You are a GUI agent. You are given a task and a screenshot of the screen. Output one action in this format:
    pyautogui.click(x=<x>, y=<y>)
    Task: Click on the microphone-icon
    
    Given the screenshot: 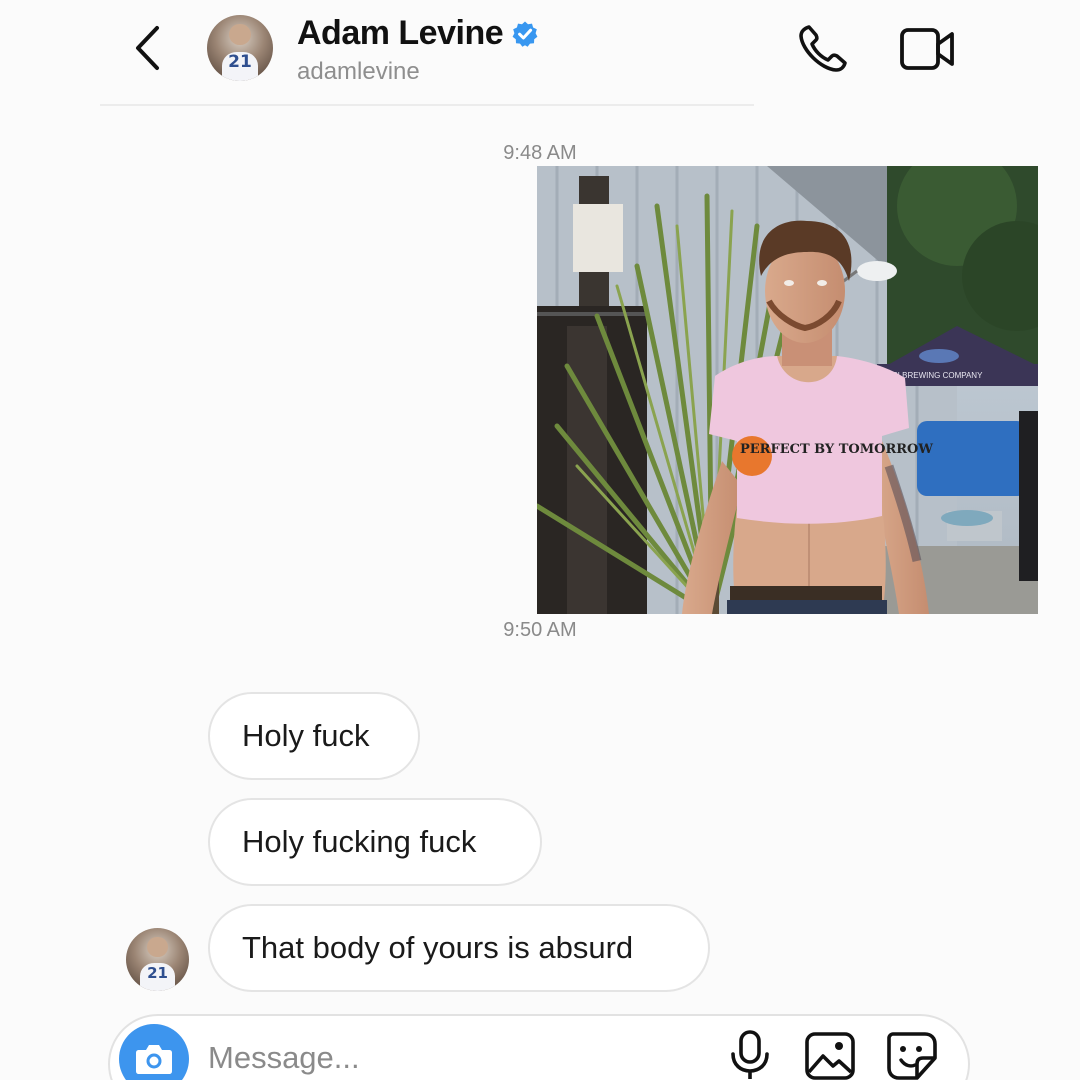 What is the action you would take?
    pyautogui.click(x=750, y=1054)
    